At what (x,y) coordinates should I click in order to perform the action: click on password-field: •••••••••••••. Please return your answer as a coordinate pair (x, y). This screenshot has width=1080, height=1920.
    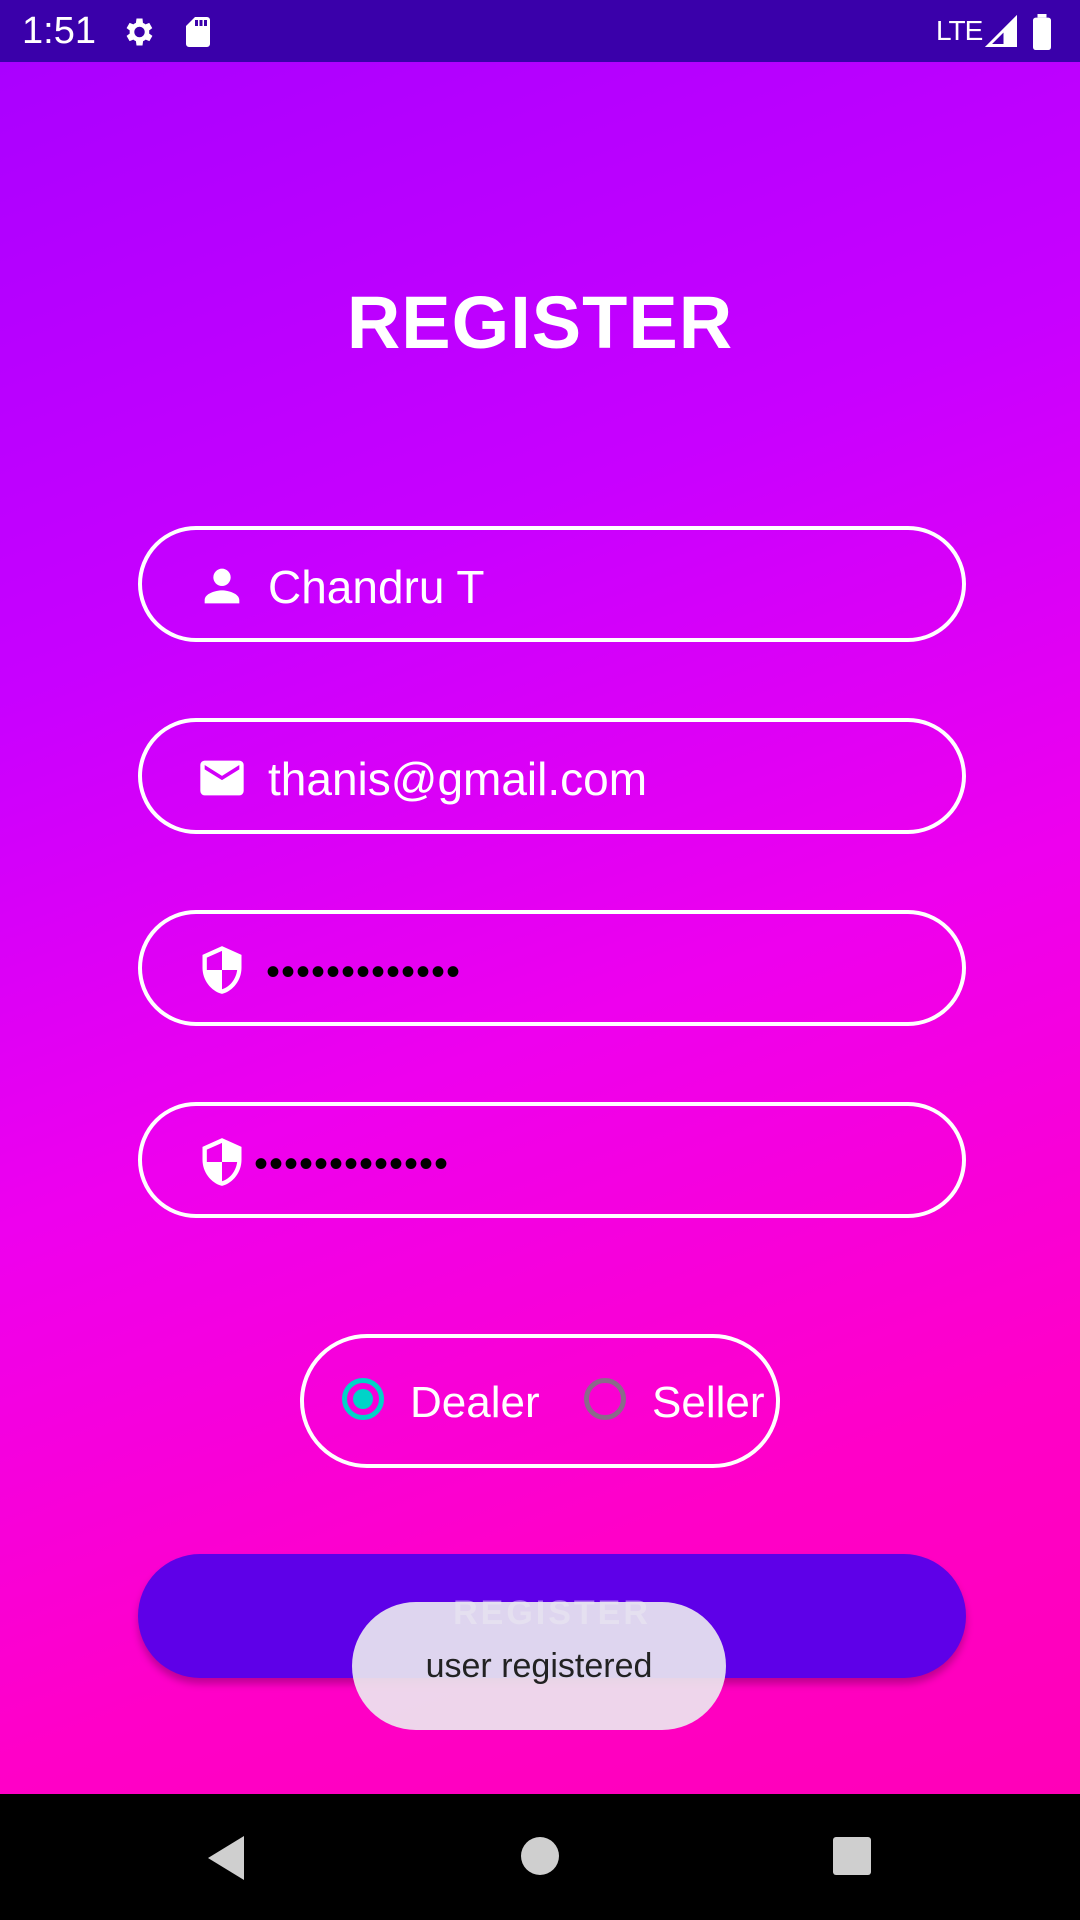
    Looking at the image, I should click on (552, 968).